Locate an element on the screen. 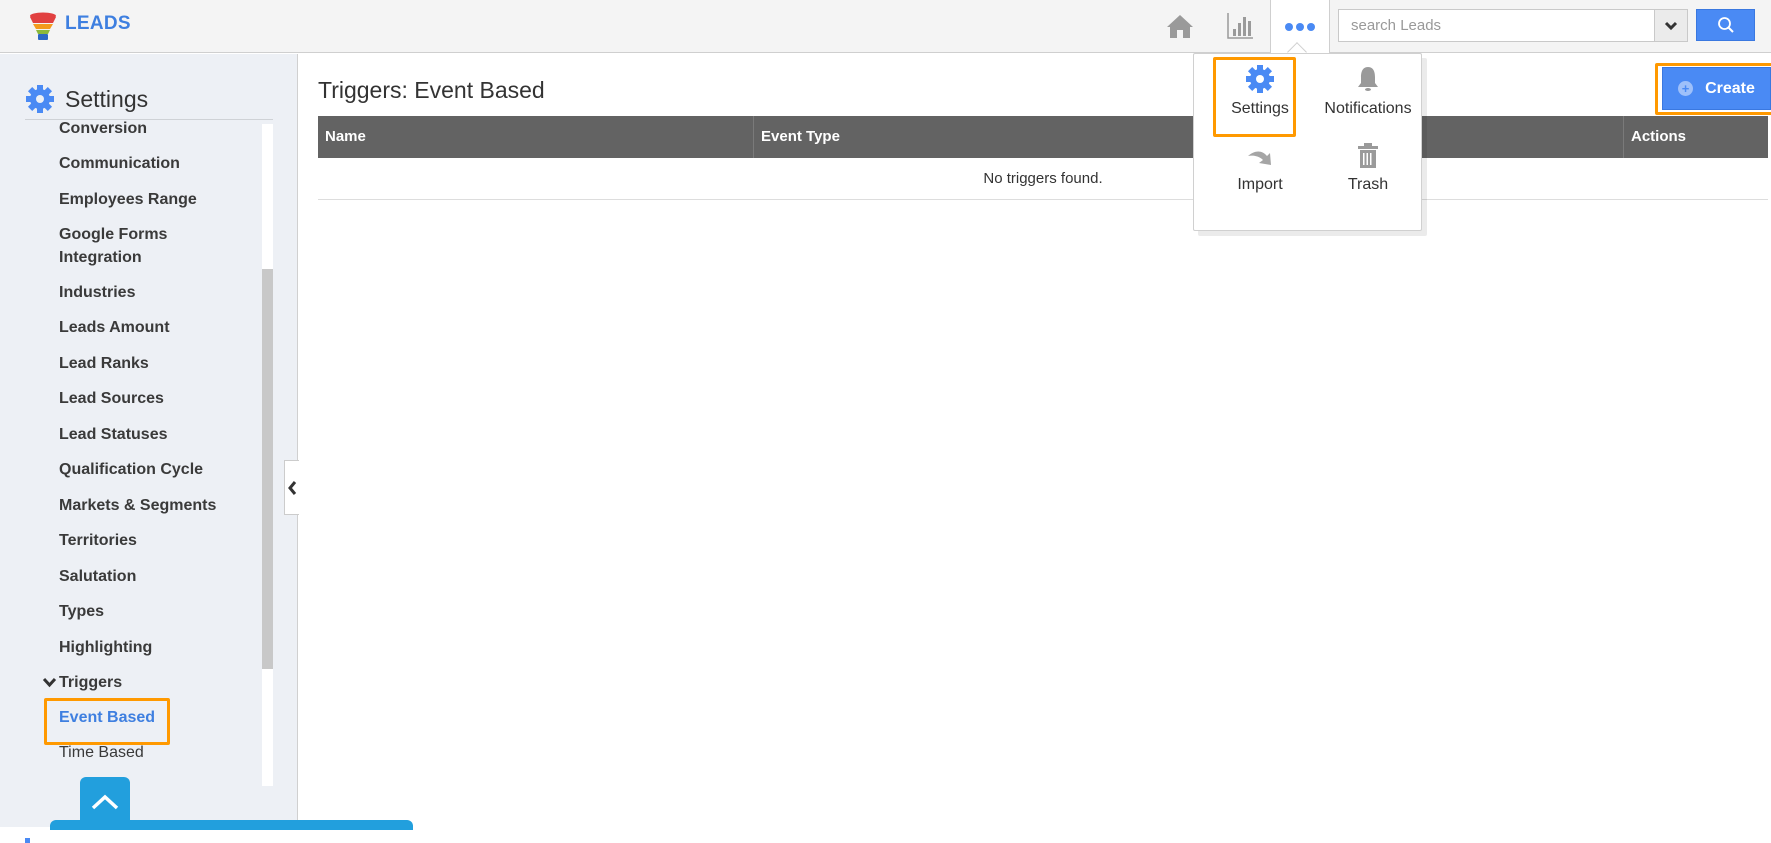 This screenshot has height=843, width=1771. bell-icon is located at coordinates (1368, 79).